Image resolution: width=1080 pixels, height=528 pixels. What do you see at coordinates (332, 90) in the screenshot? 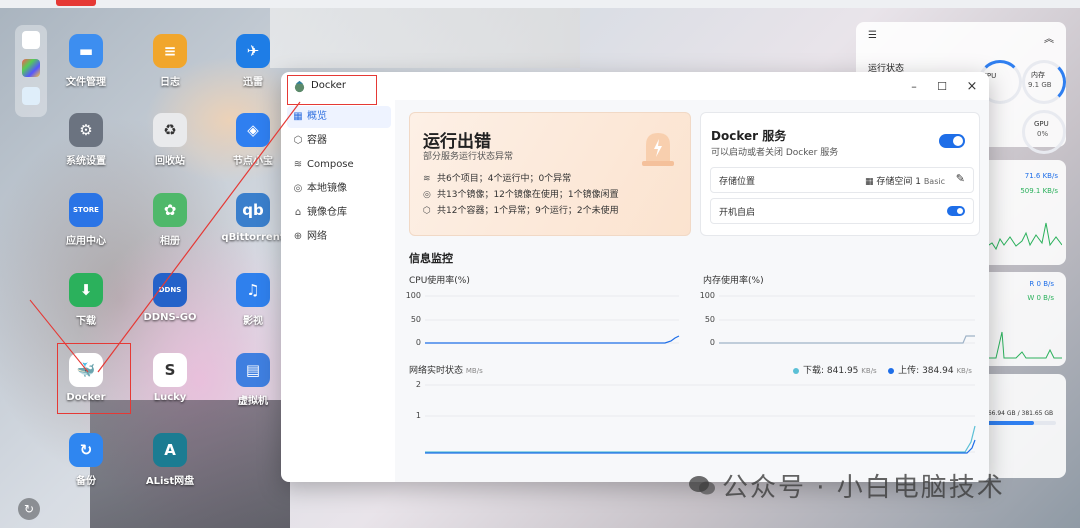
I see `annotation-box-window-title` at bounding box center [332, 90].